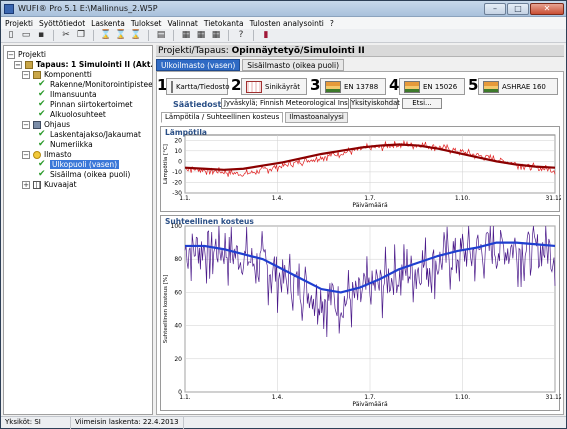 The image size is (567, 429). What do you see at coordinates (72, 114) in the screenshot?
I see `tree-alkuolosuhteet: ✔ Alkuolosuhteet` at bounding box center [72, 114].